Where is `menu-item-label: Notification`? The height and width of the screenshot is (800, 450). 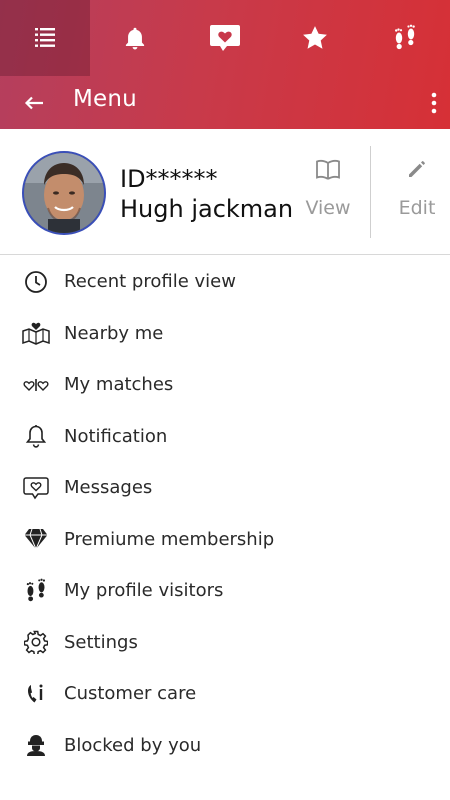 menu-item-label: Notification is located at coordinates (116, 436).